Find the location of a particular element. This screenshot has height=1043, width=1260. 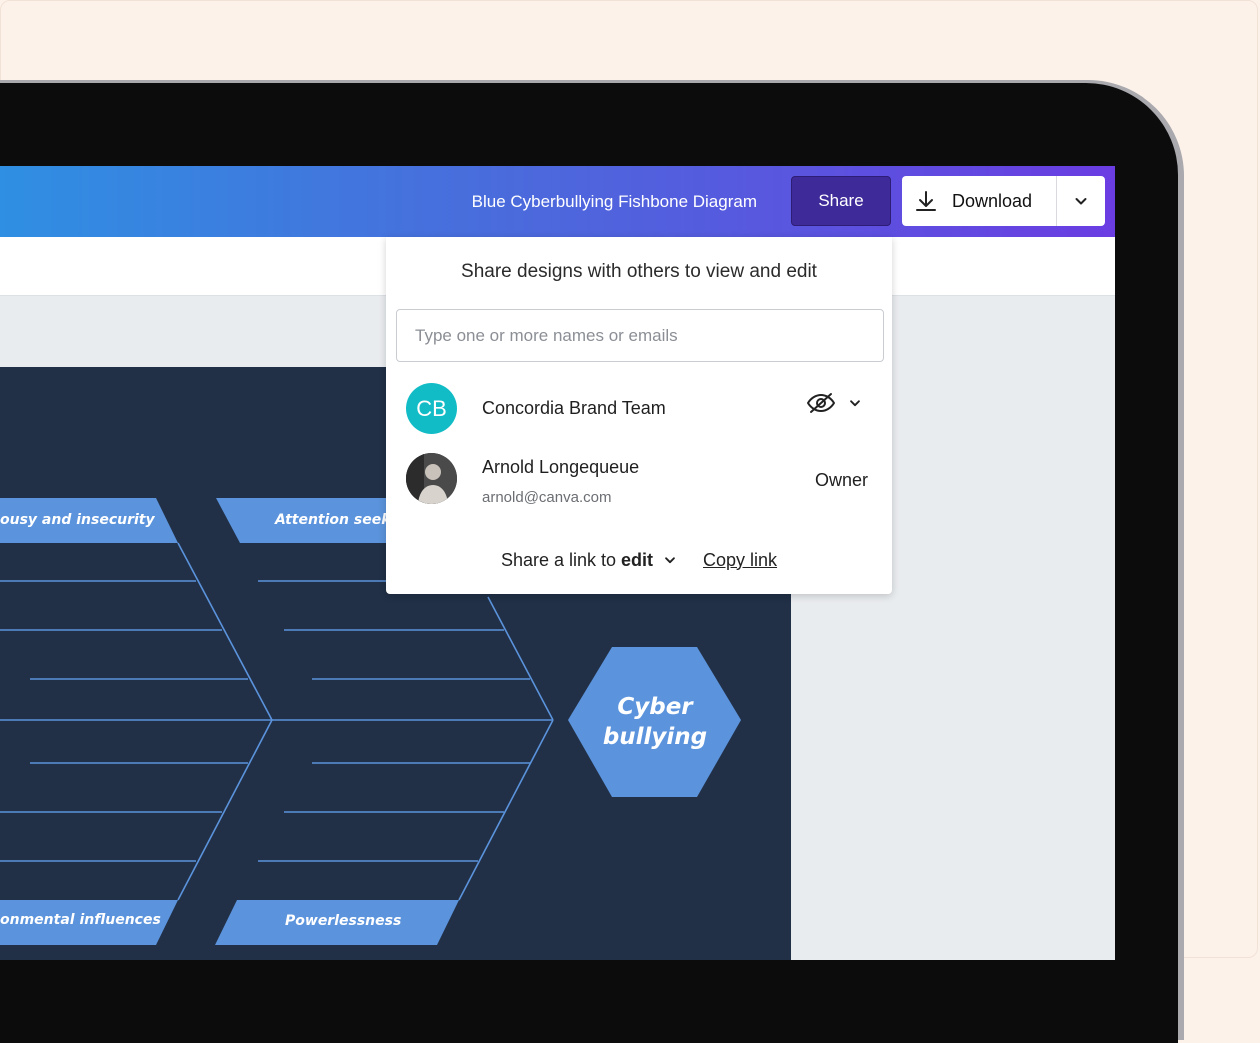

cause-label-top-right: Attention seeki is located at coordinates (335, 520).